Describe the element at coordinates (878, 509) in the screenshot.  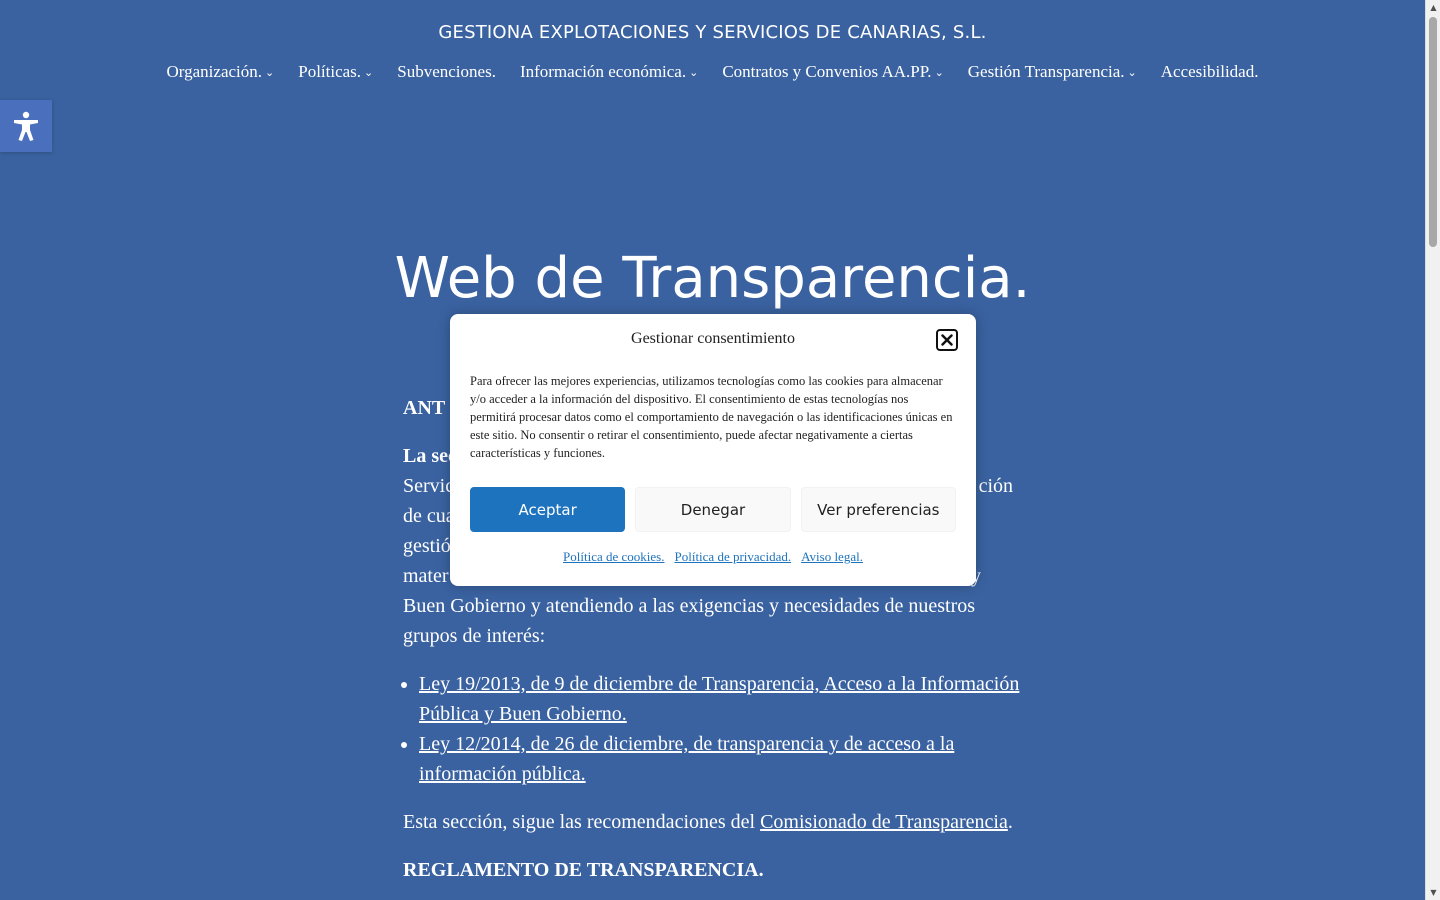
I see `view-preferences-button: Ver preferencias` at that location.